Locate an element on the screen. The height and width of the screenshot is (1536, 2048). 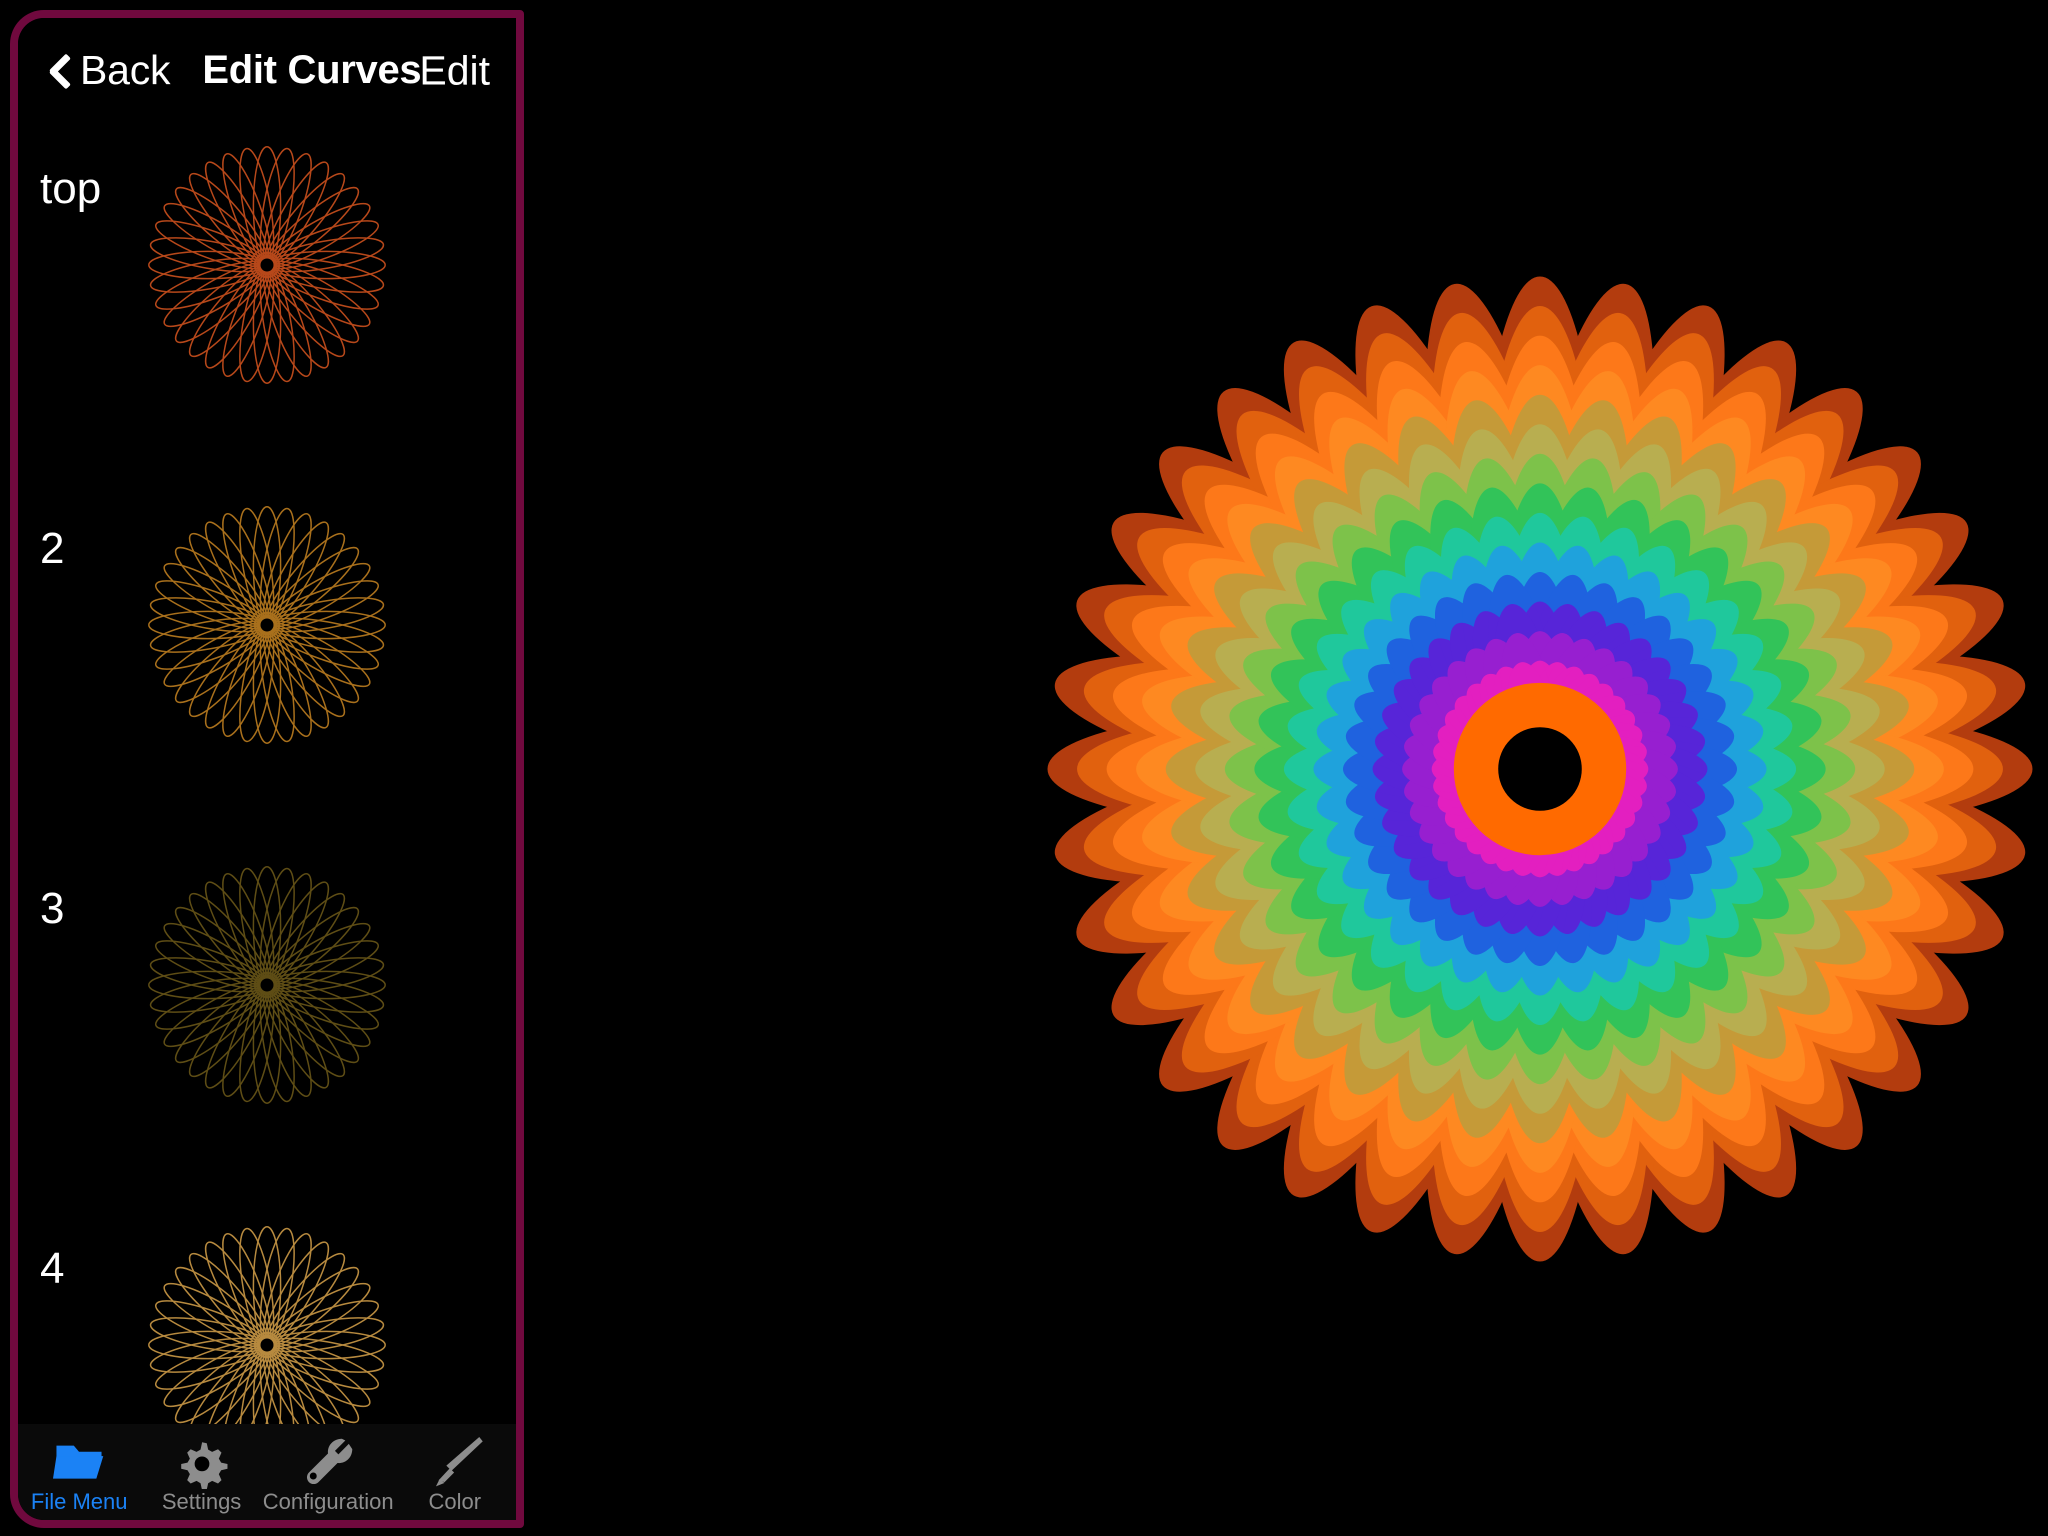
back-button-label: Back is located at coordinates (125, 70).